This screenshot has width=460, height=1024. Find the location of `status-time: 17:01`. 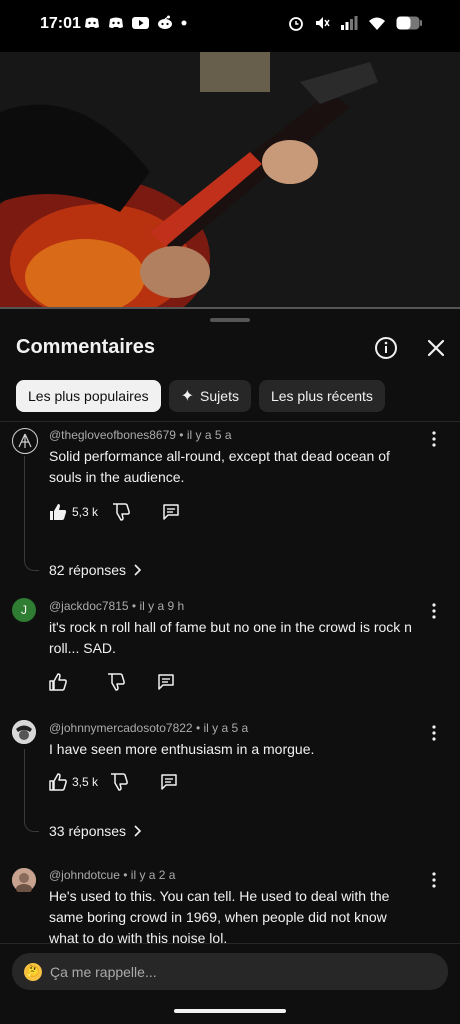

status-time: 17:01 is located at coordinates (60, 23).